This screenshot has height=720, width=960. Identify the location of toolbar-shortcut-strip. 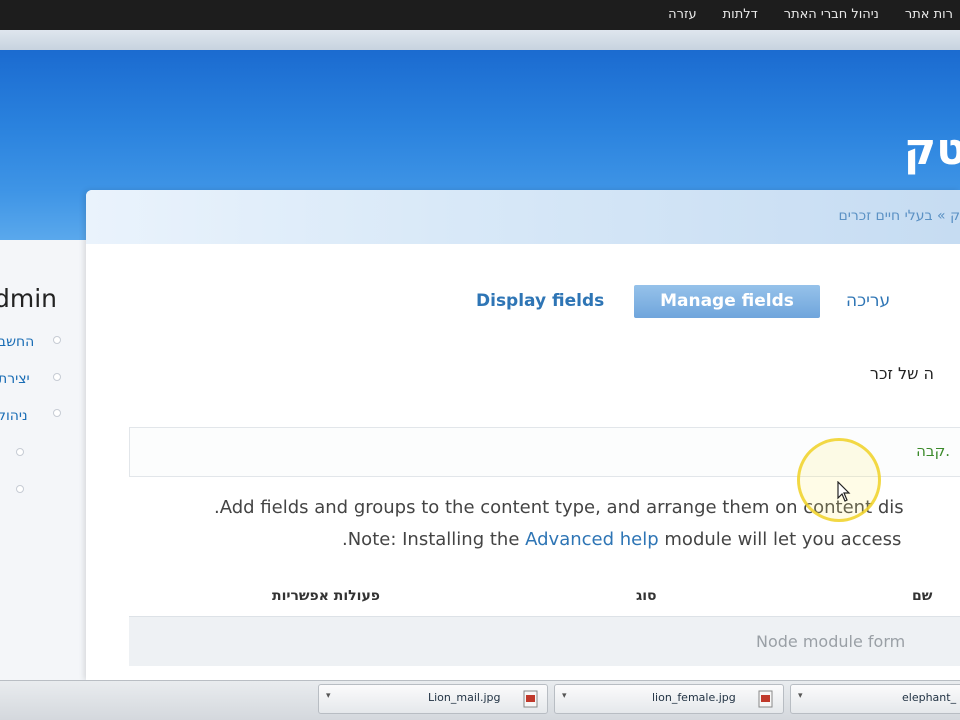
(480, 40).